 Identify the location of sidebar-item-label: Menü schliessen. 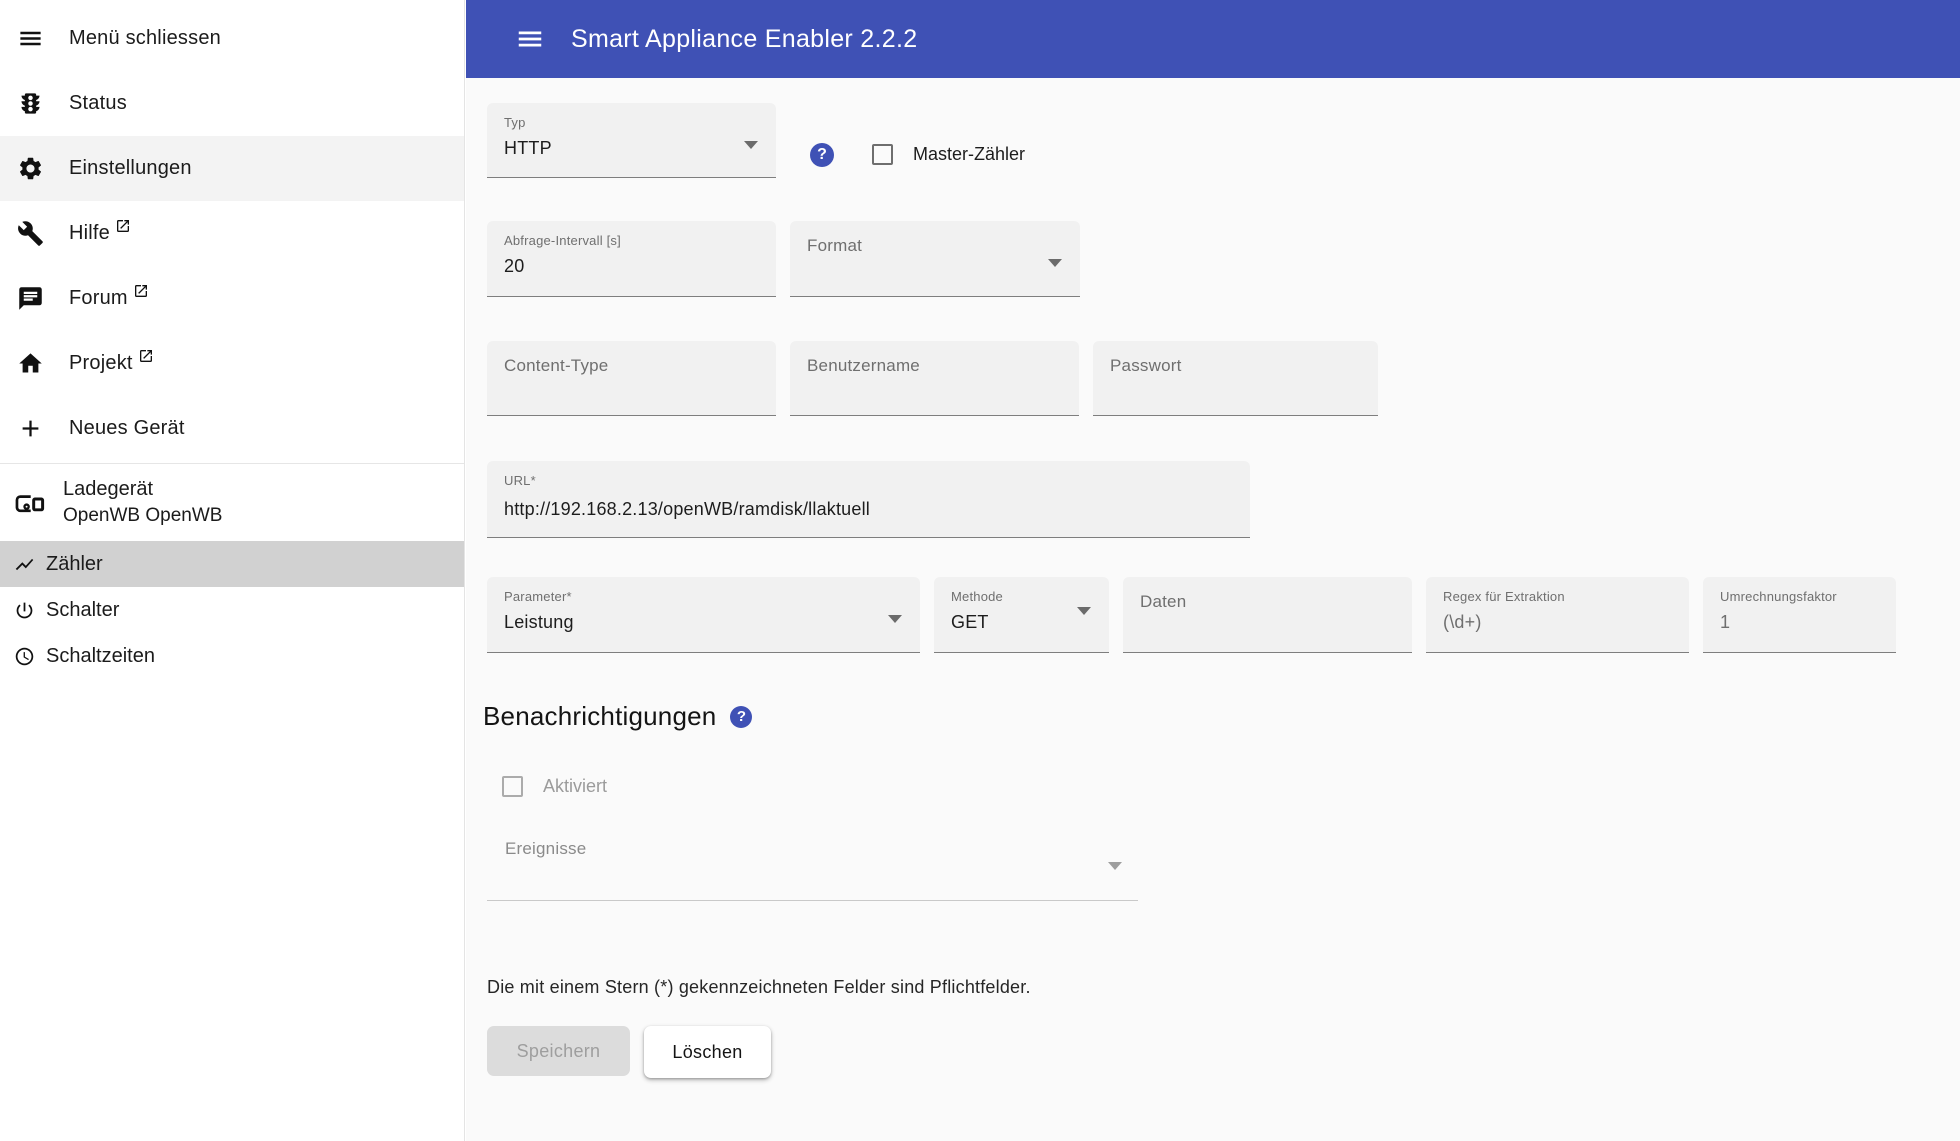
(145, 38).